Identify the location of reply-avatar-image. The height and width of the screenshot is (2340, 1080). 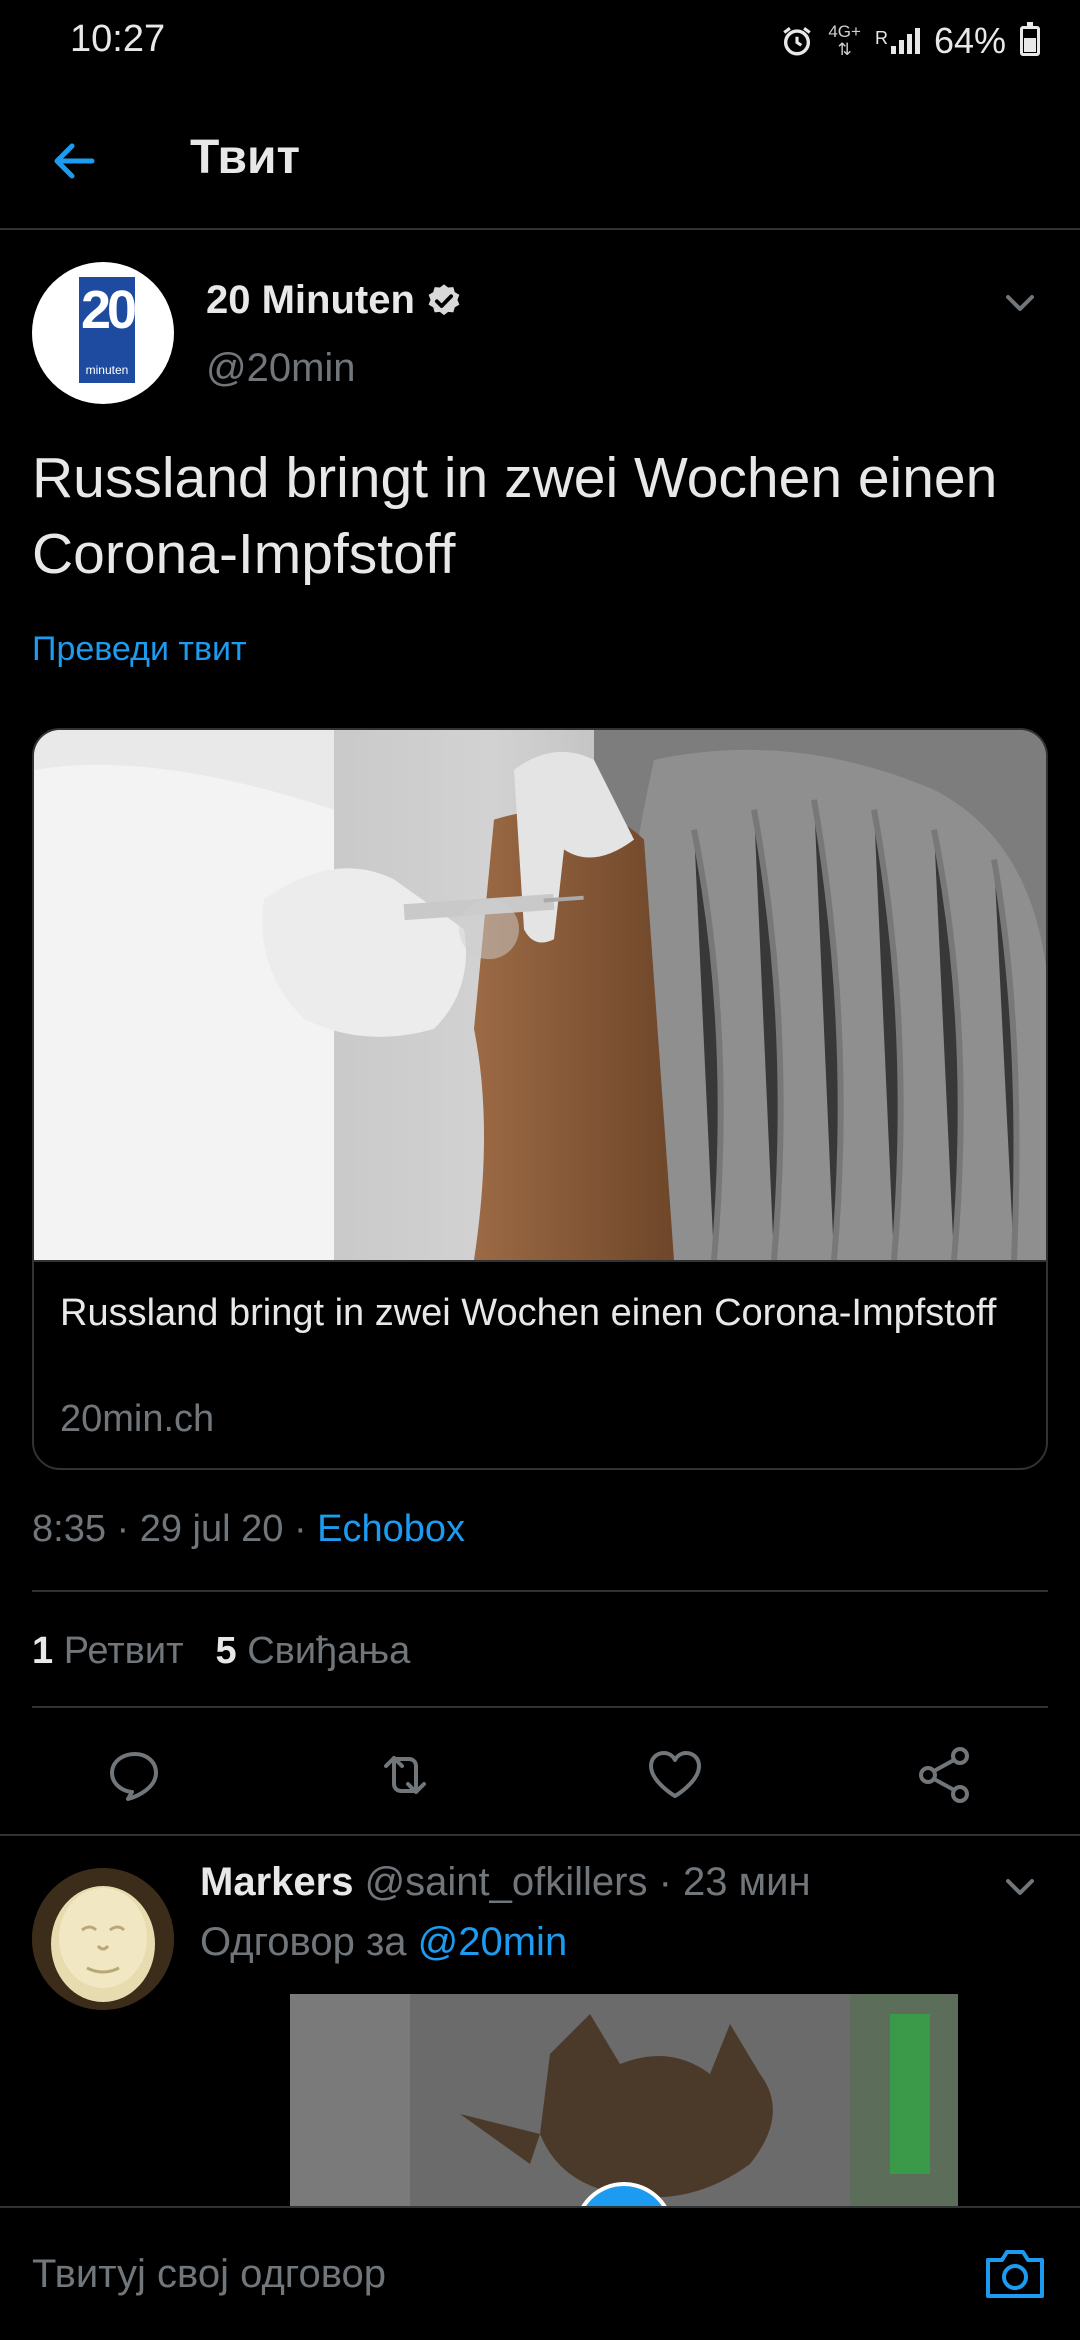
(103, 1939).